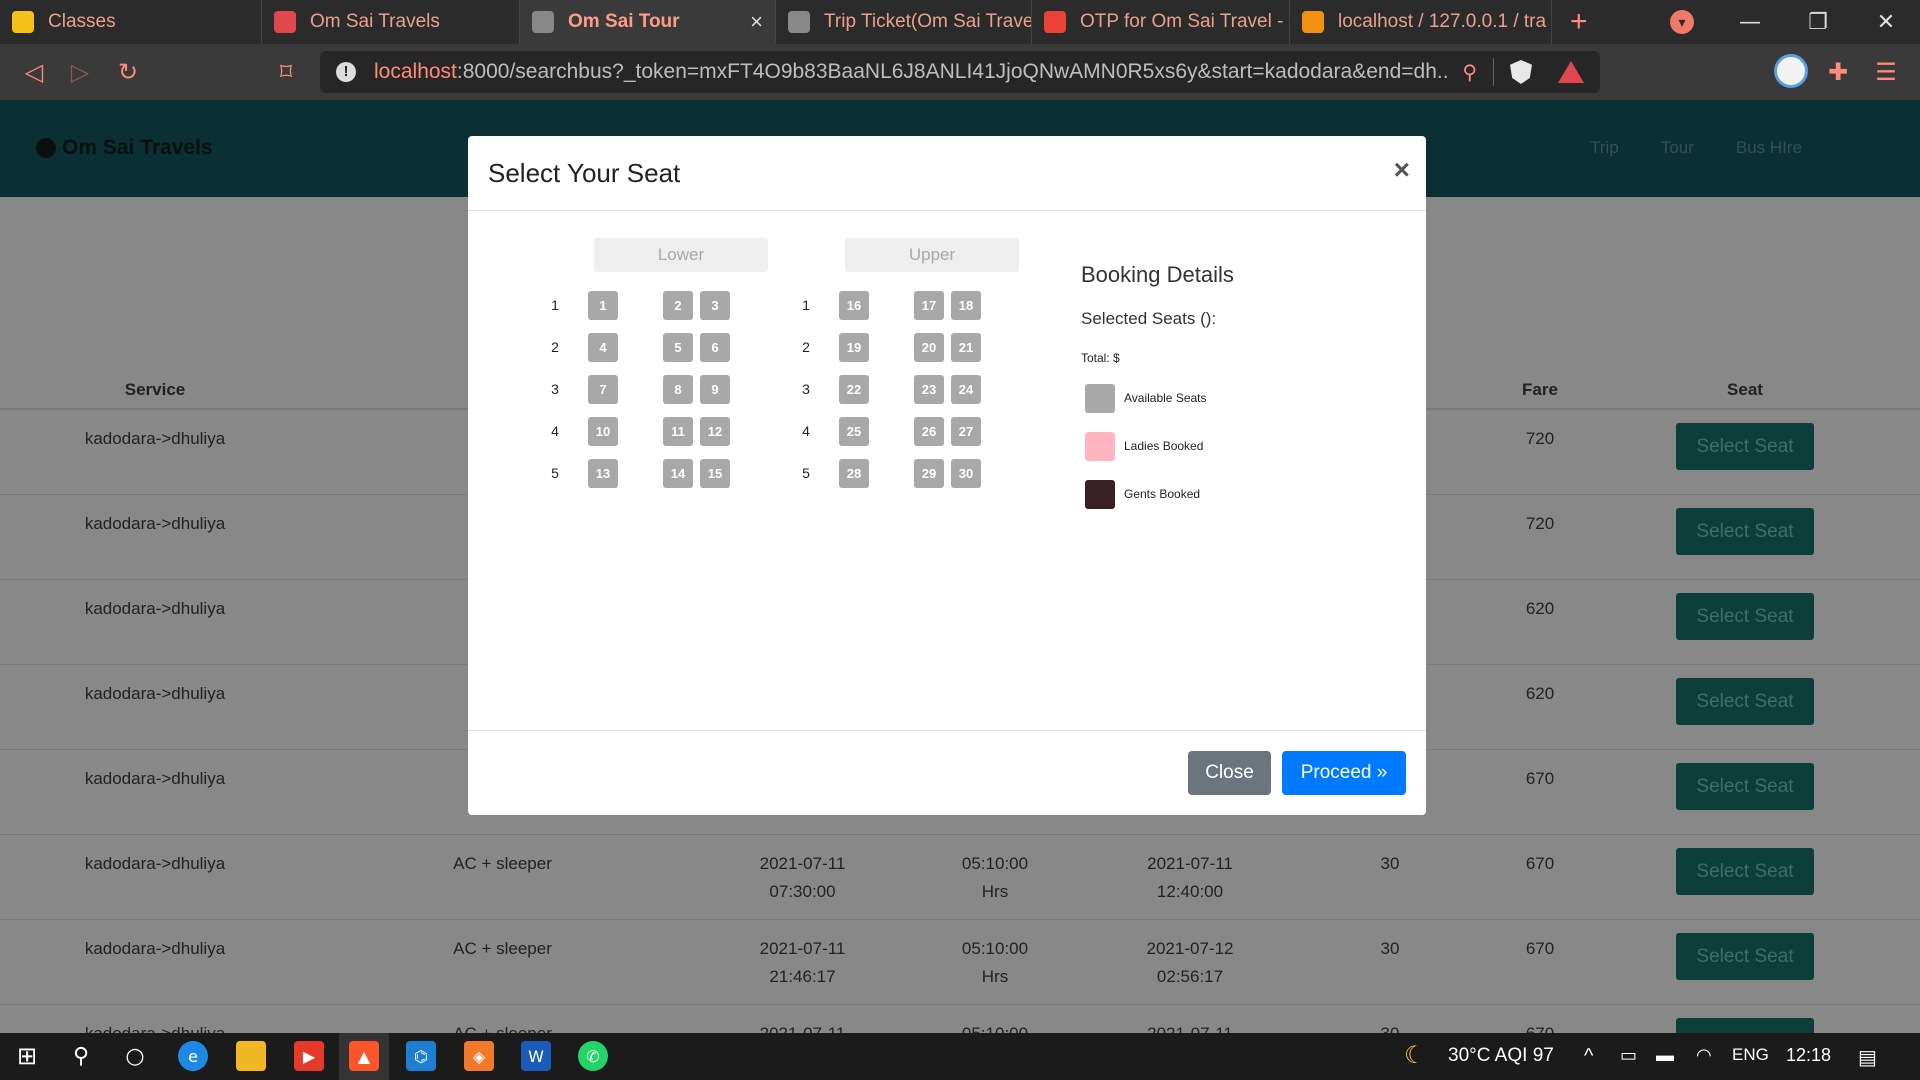 This screenshot has height=1080, width=1920. I want to click on proceed-button: Proceed », so click(1344, 773).